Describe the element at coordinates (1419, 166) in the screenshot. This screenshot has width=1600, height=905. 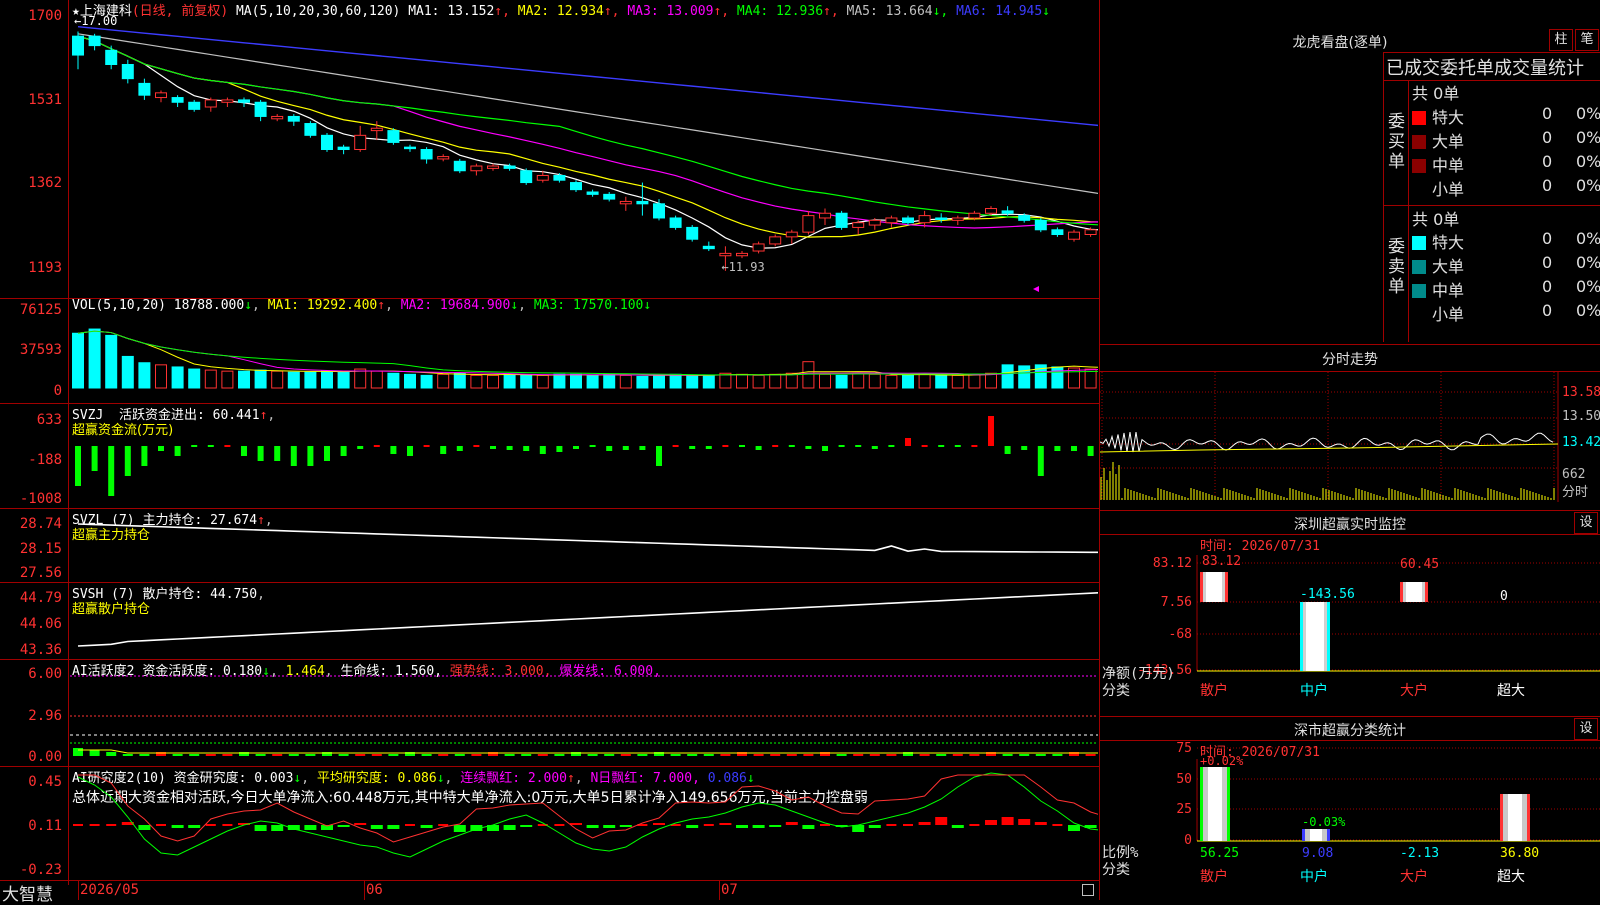
I see `color-swatch-icon` at that location.